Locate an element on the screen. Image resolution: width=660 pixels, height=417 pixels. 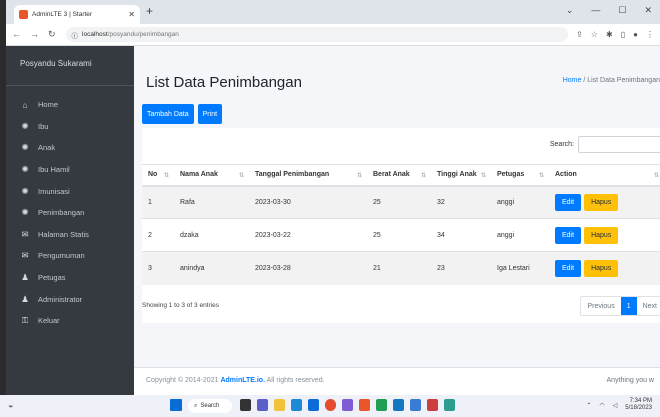
brand-link: Posyandu Sukarami is located at coordinates (70, 66).